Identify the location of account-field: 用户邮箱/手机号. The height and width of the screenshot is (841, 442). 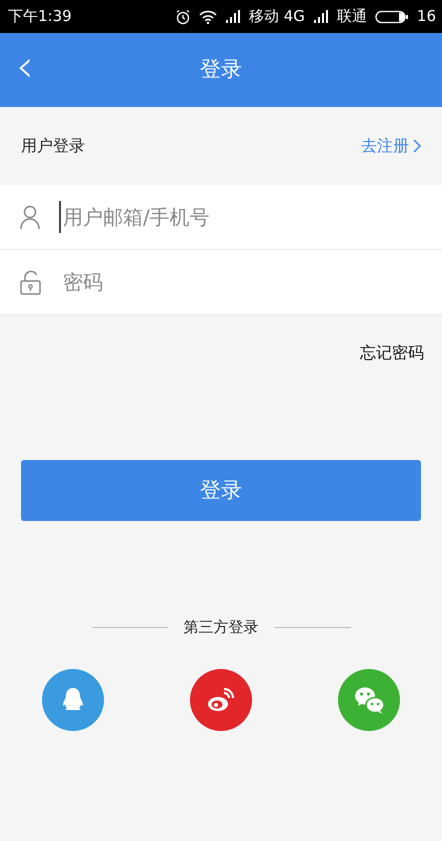
(221, 217).